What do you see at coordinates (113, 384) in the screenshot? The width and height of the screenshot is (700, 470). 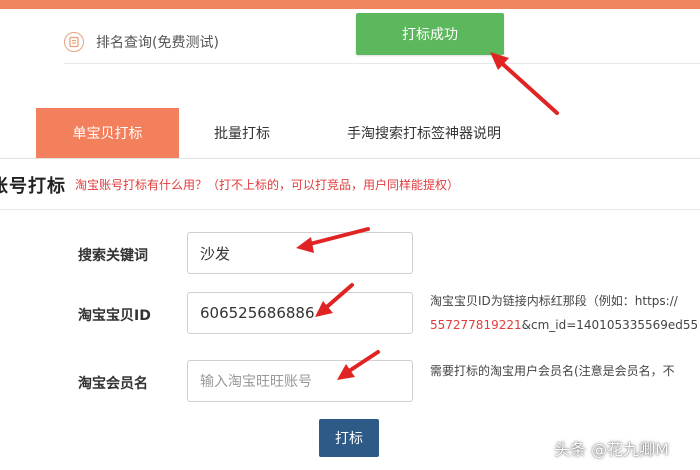 I see `member-label: 淘宝会员名` at bounding box center [113, 384].